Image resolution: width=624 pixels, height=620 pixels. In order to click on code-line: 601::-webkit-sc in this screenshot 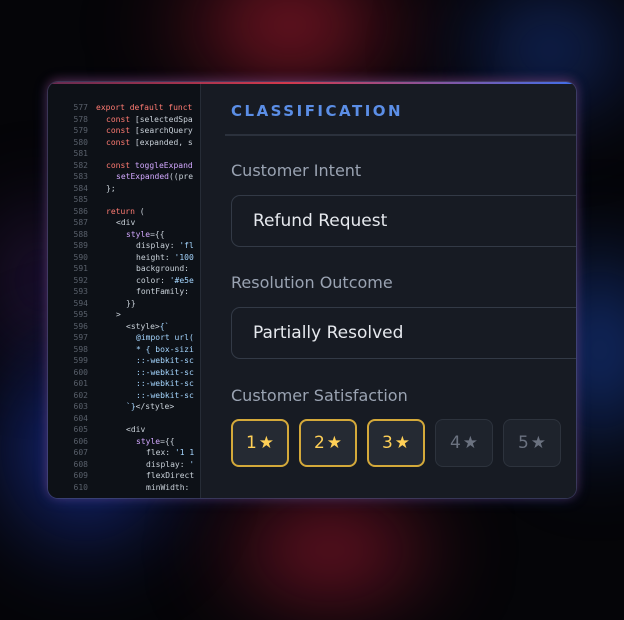, I will do `click(124, 384)`.